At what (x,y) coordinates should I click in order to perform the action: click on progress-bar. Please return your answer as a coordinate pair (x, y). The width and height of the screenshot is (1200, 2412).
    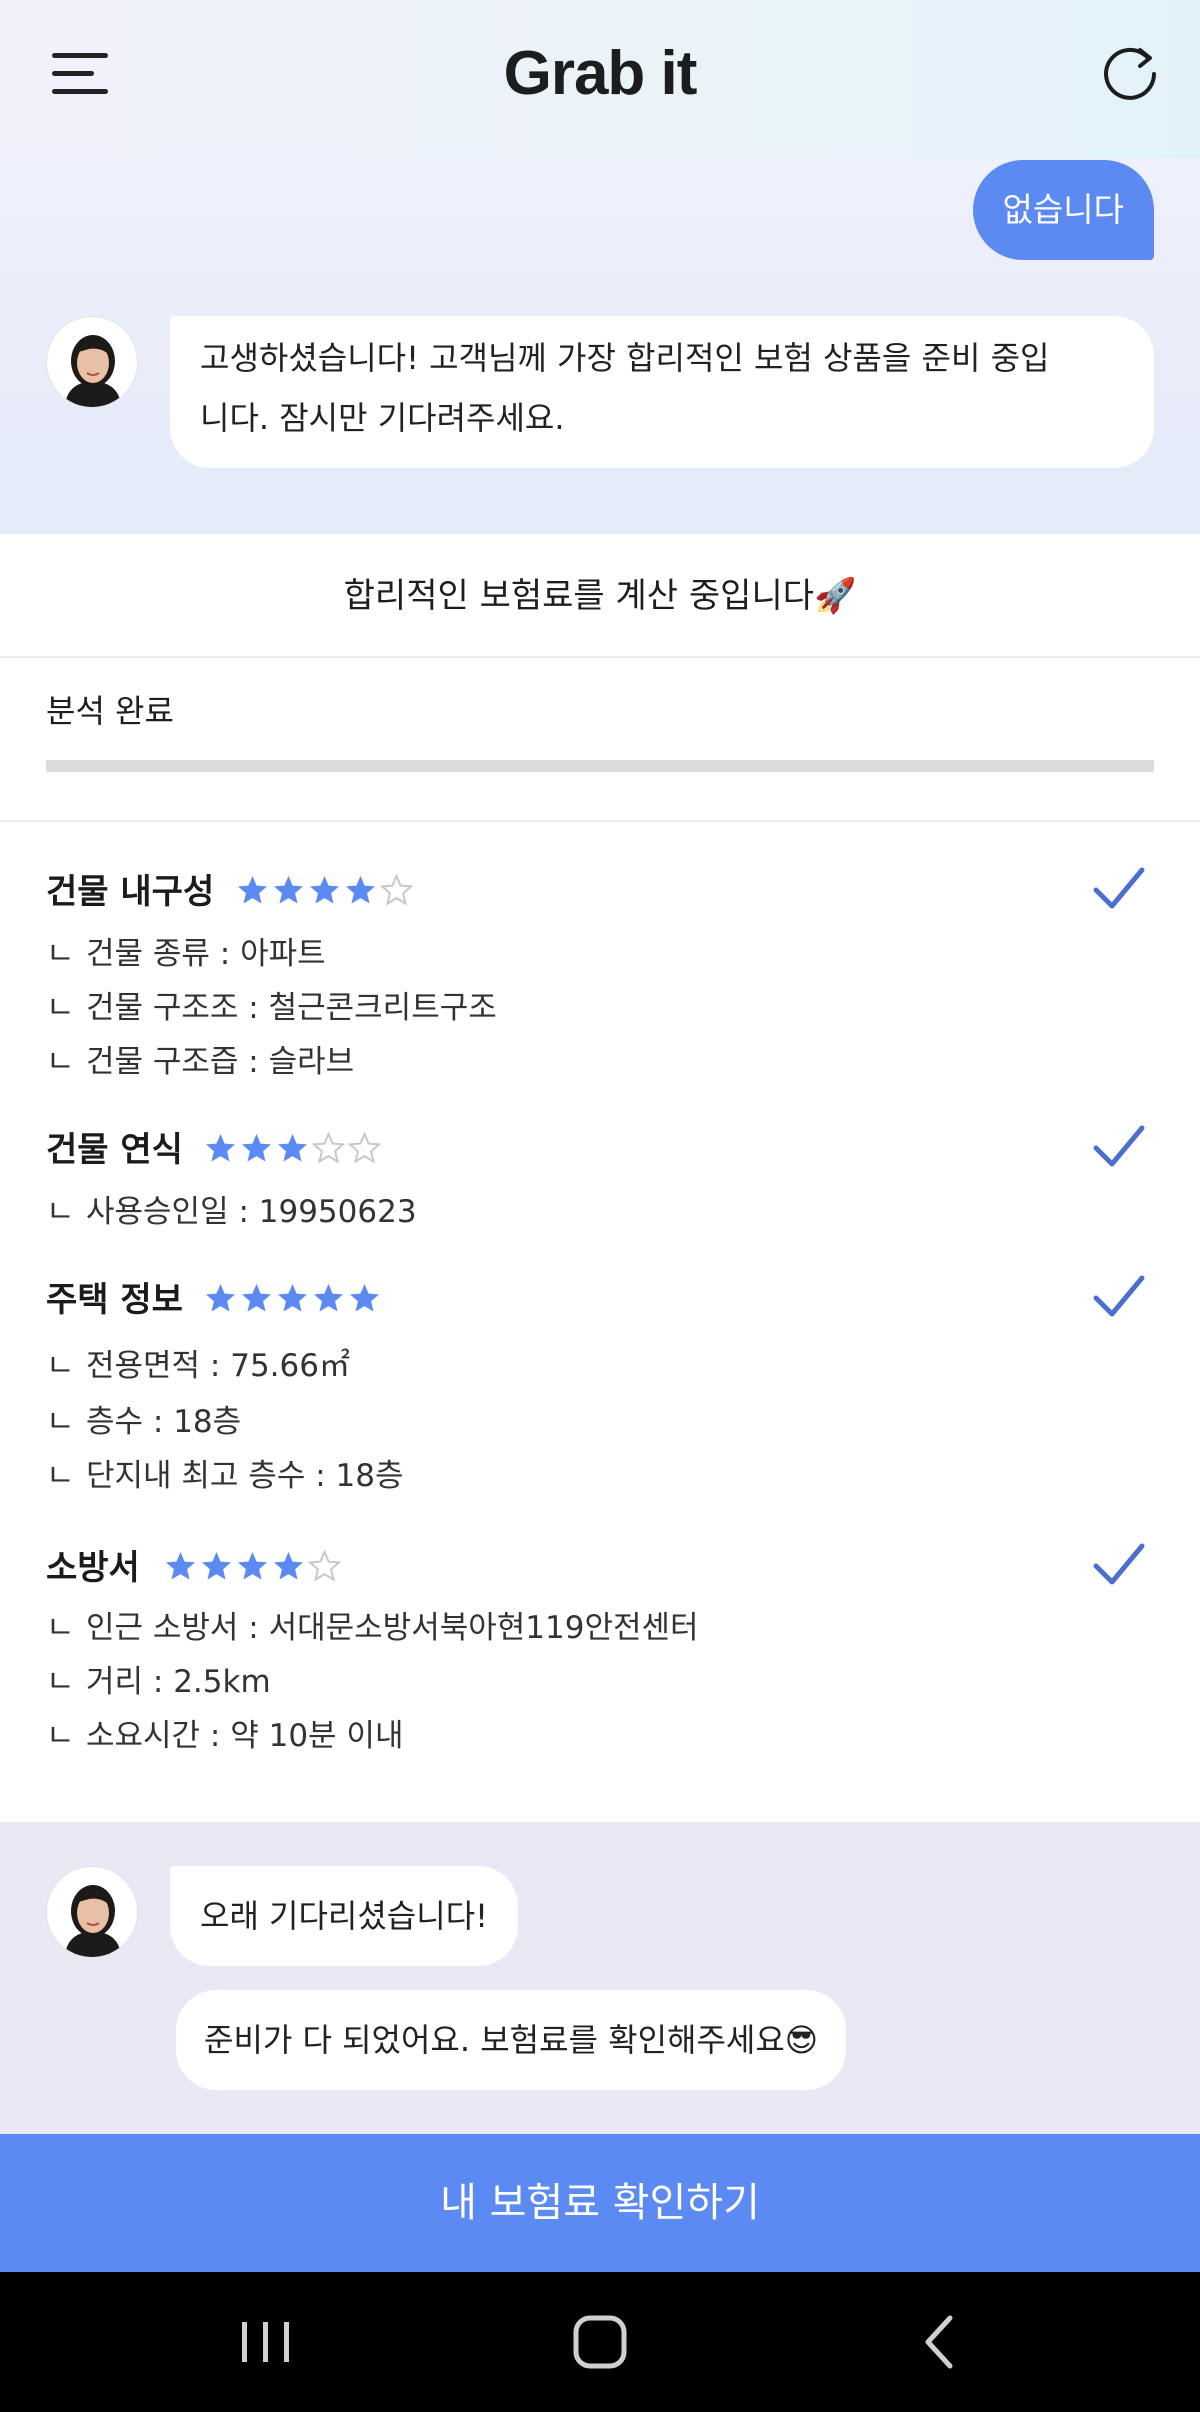
    Looking at the image, I should click on (600, 766).